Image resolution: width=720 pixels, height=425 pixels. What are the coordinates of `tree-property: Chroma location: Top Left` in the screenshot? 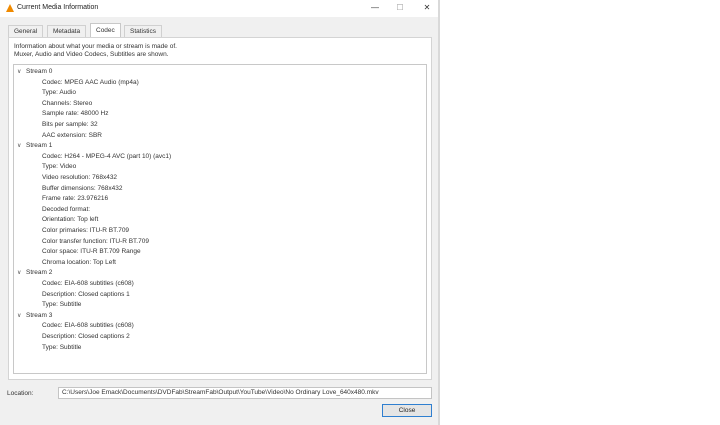 It's located at (79, 263).